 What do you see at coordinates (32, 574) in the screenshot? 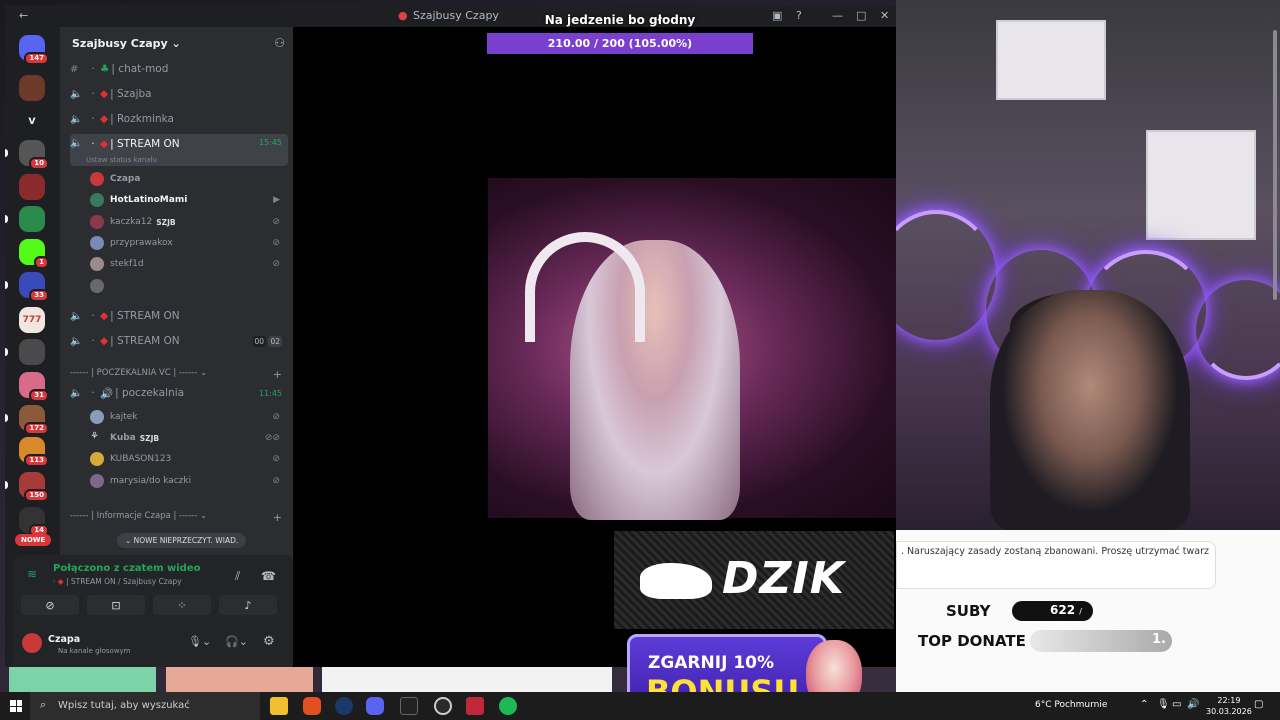
I see `signal-icon: ≋` at bounding box center [32, 574].